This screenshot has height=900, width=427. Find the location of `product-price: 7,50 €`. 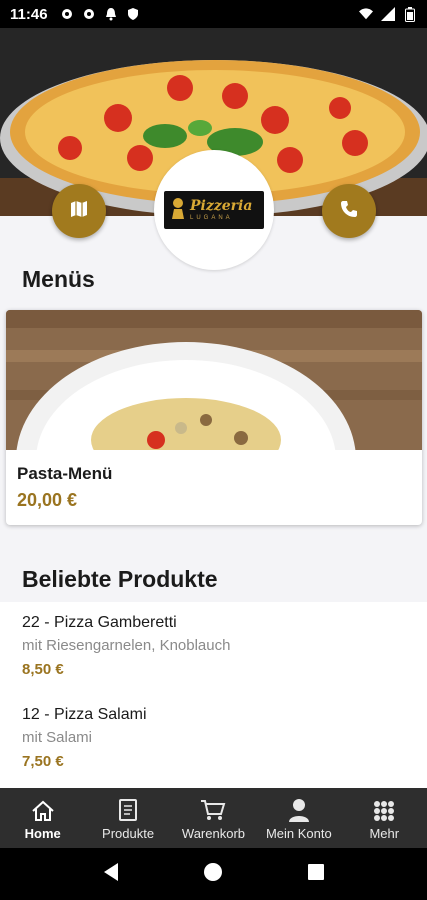

product-price: 7,50 € is located at coordinates (43, 761).